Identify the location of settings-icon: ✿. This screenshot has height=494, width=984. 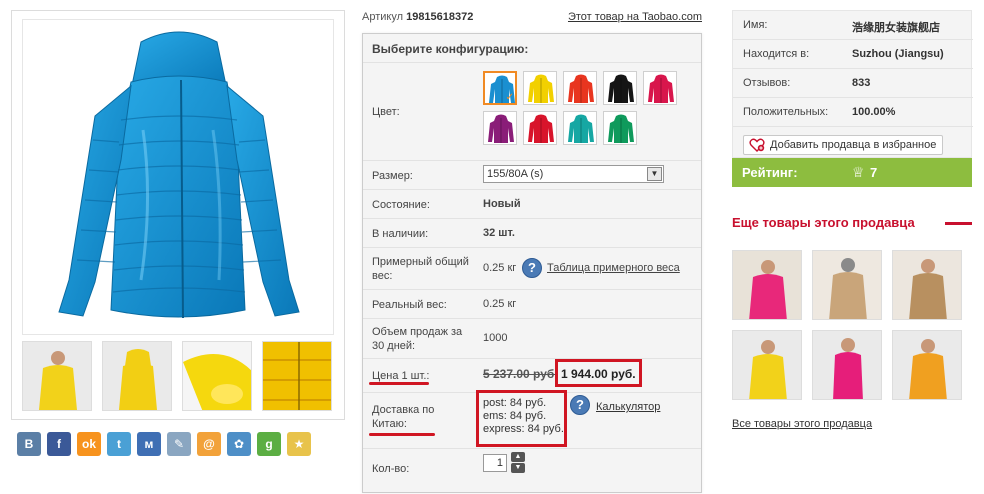
(239, 444).